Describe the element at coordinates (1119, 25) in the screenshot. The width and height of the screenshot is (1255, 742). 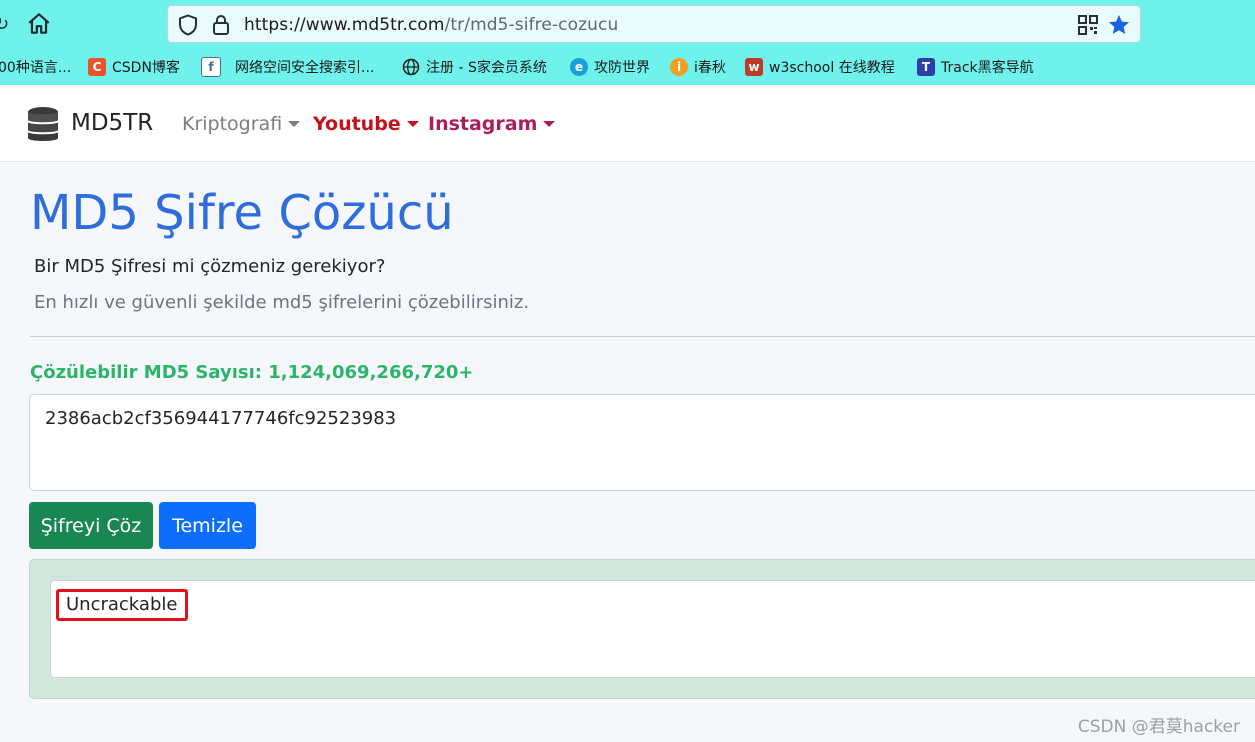
I see `bookmark-star-icon` at that location.